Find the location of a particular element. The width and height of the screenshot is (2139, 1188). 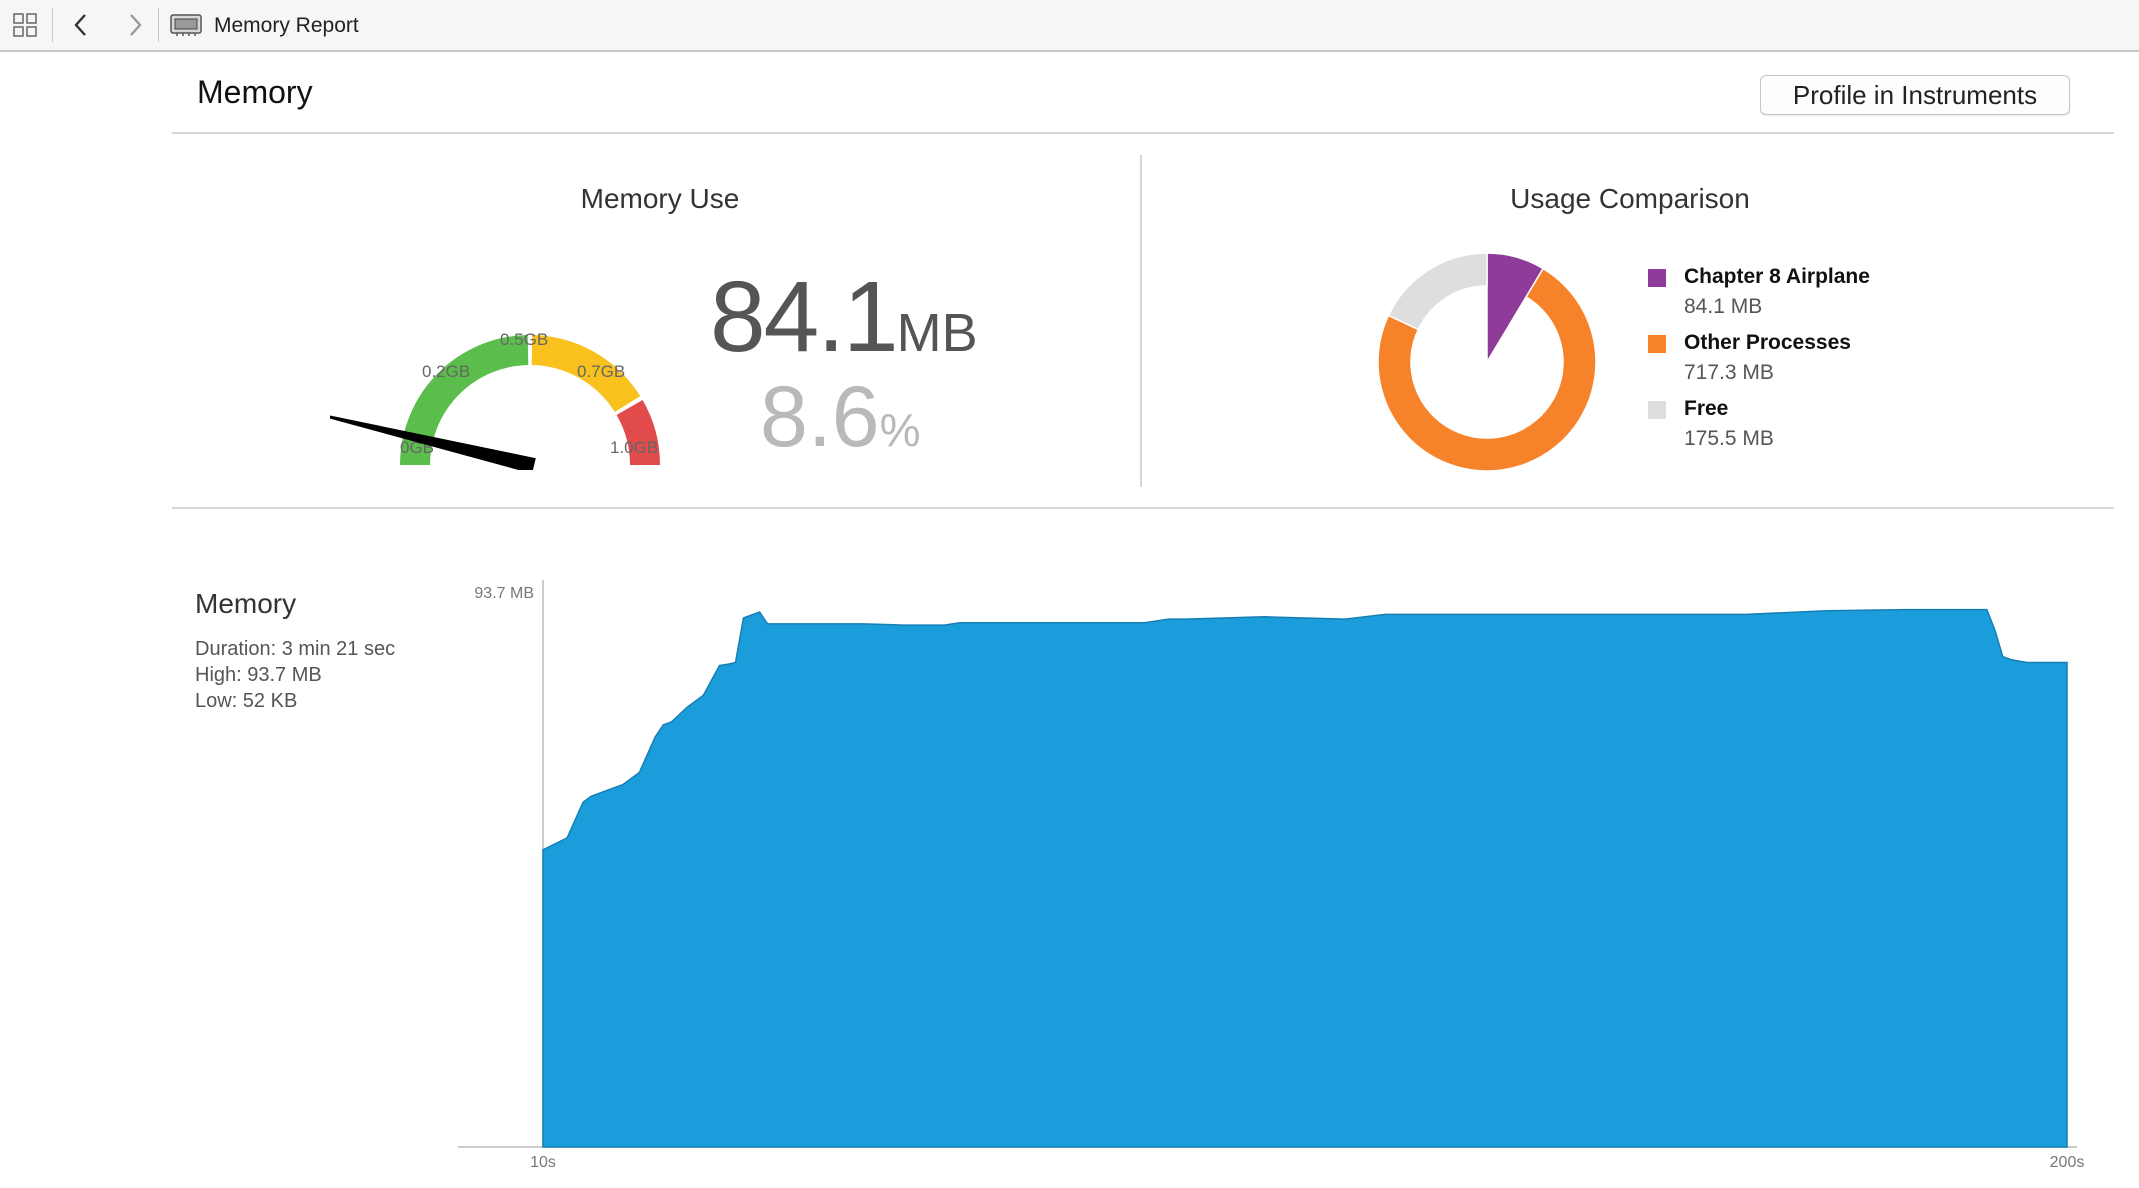

chevron-left-icon is located at coordinates (81, 25).